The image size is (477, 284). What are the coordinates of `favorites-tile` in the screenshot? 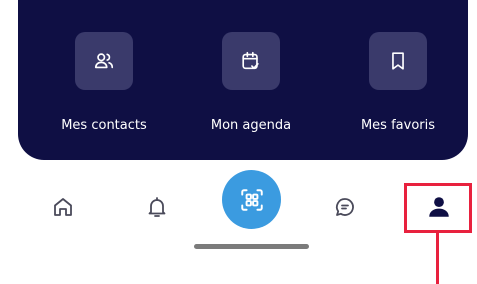 It's located at (398, 61).